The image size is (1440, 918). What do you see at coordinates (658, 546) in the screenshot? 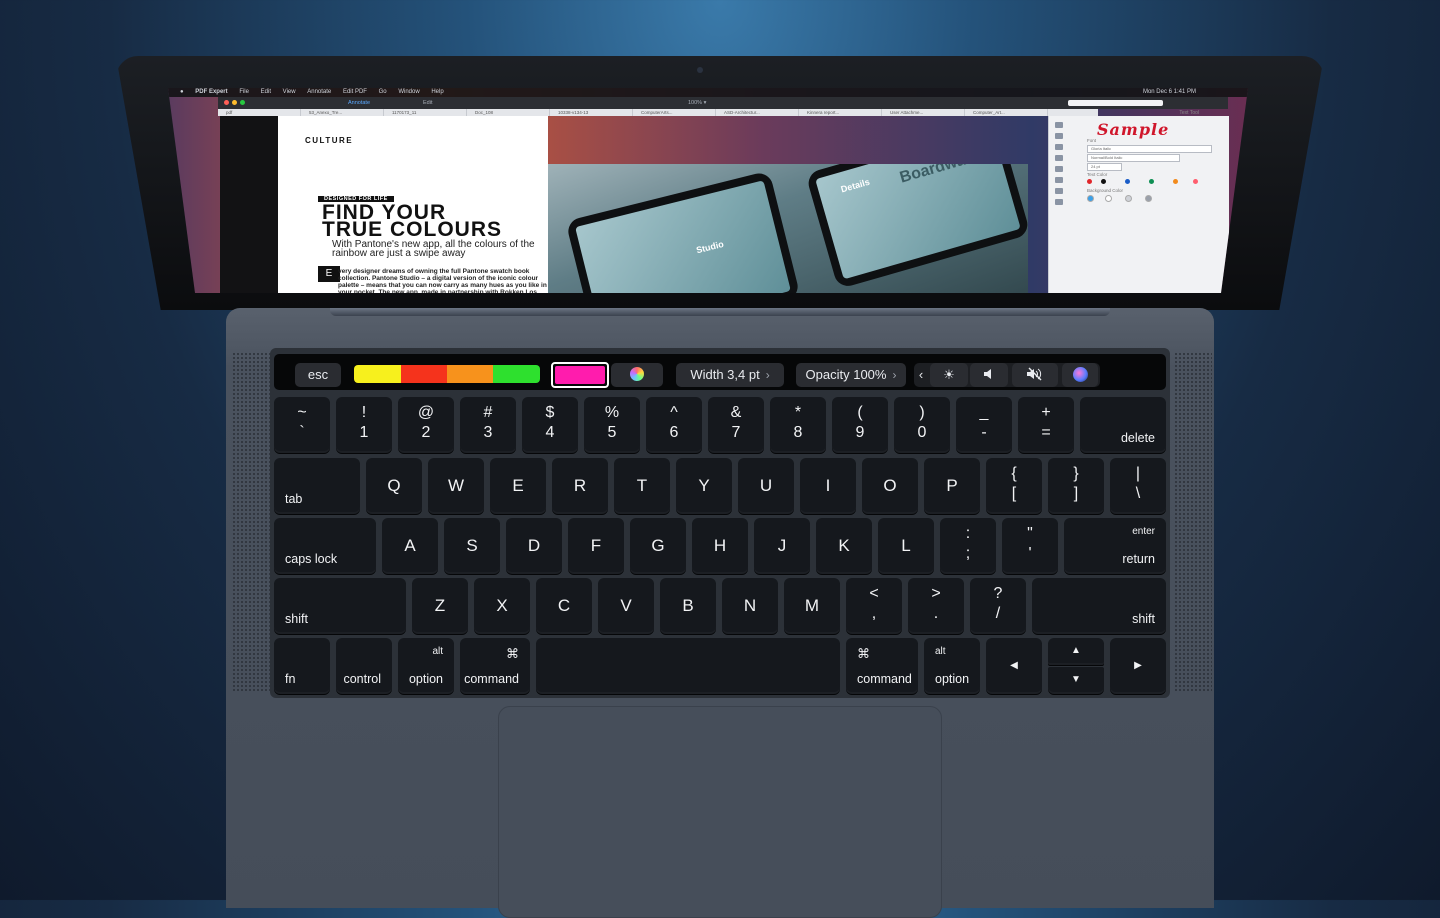
I see `key-g: G` at bounding box center [658, 546].